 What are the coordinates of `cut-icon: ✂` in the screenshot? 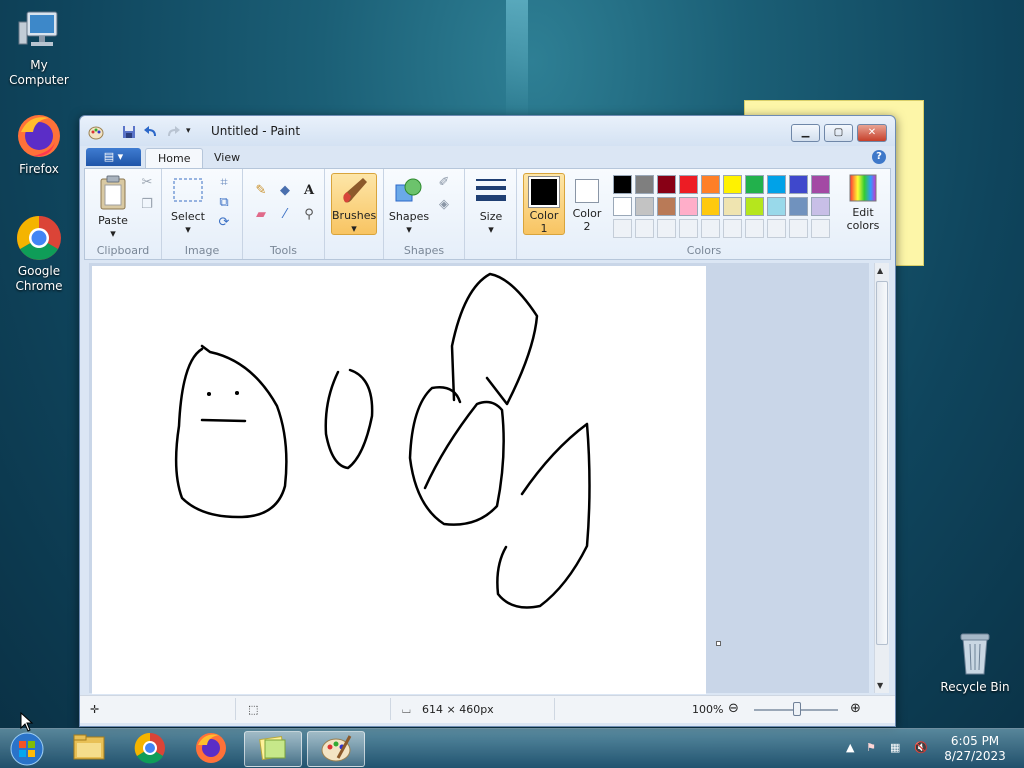 It's located at (147, 183).